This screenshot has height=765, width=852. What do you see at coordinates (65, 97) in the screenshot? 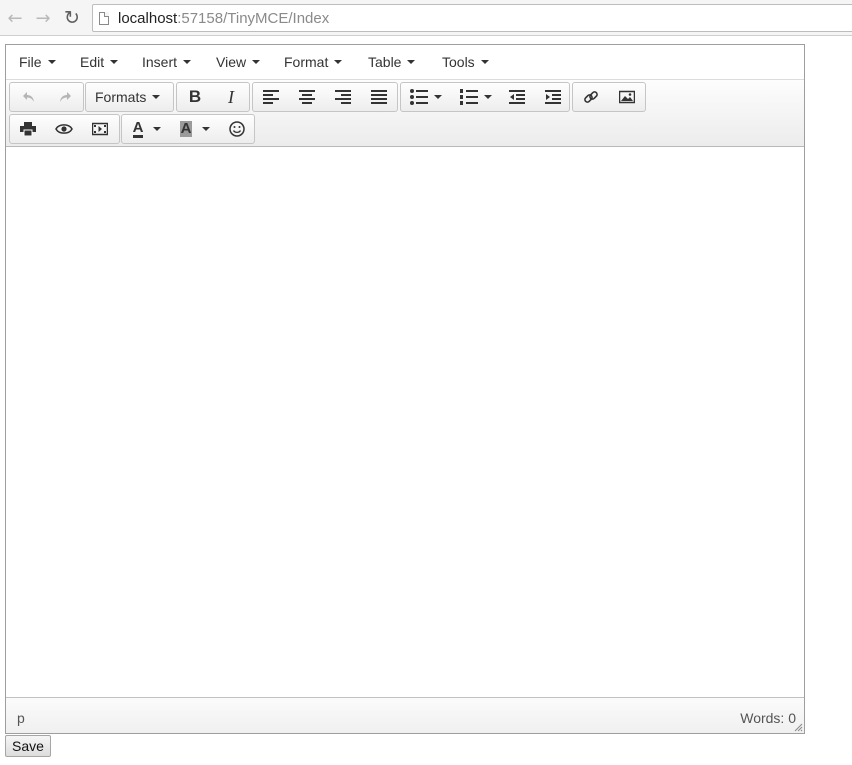
I see `redo-icon` at bounding box center [65, 97].